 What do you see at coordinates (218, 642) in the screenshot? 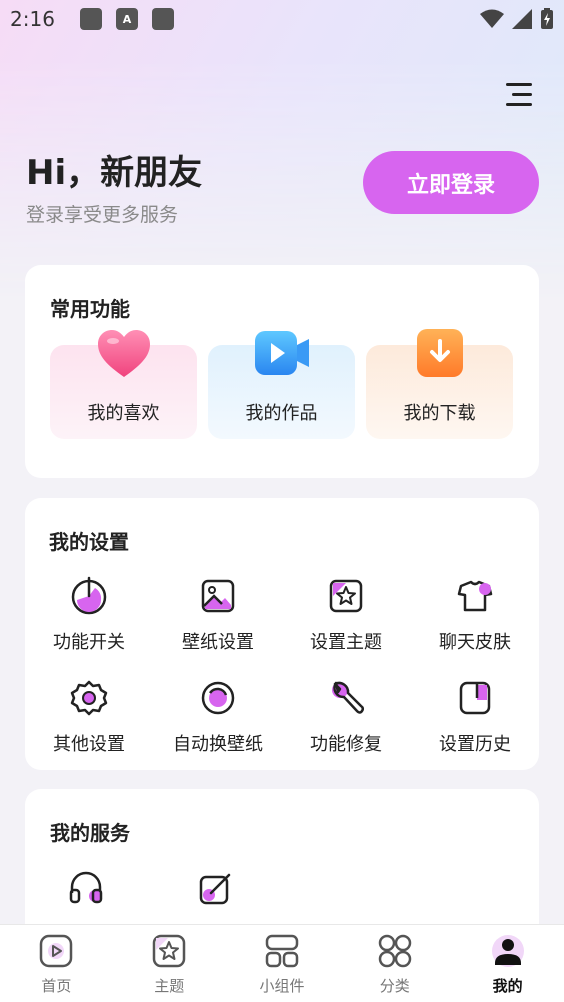
I see `item-label: 壁纸设置` at bounding box center [218, 642].